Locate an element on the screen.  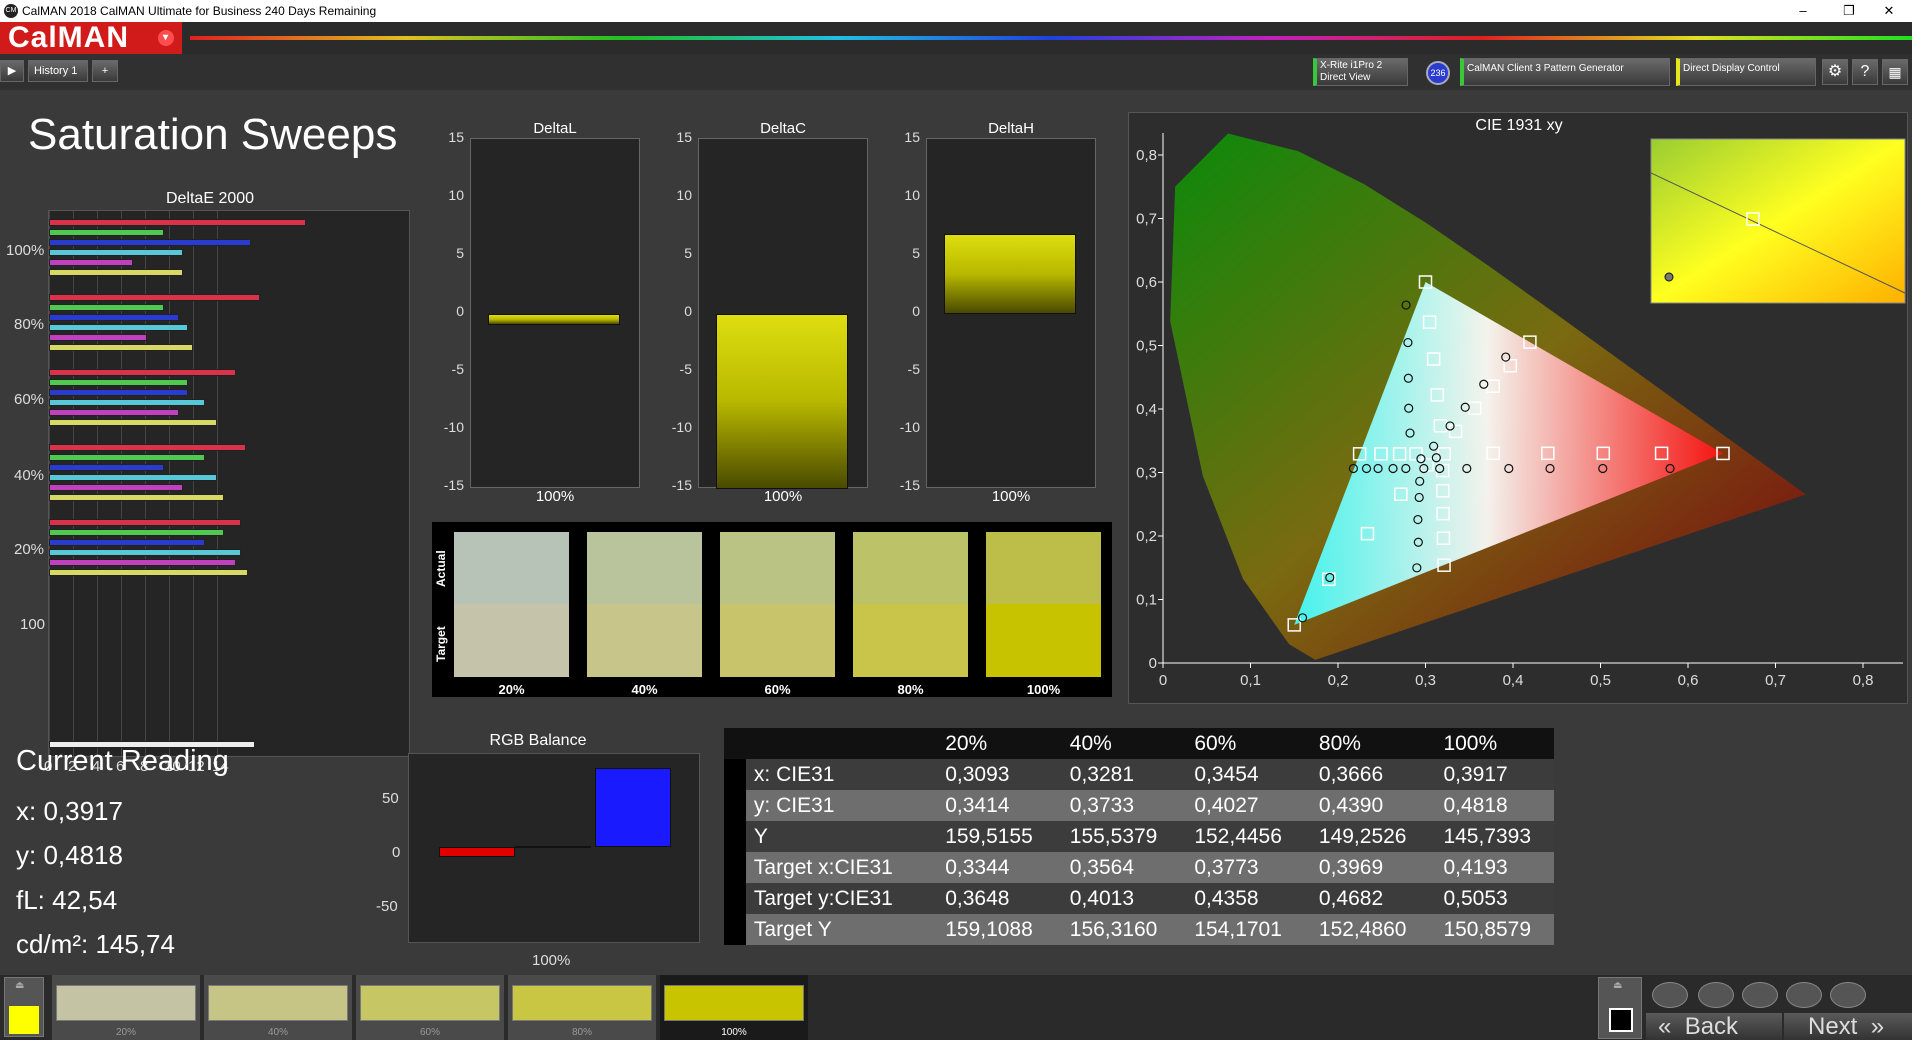
cie-ytick: 0,4 is located at coordinates (1146, 409).